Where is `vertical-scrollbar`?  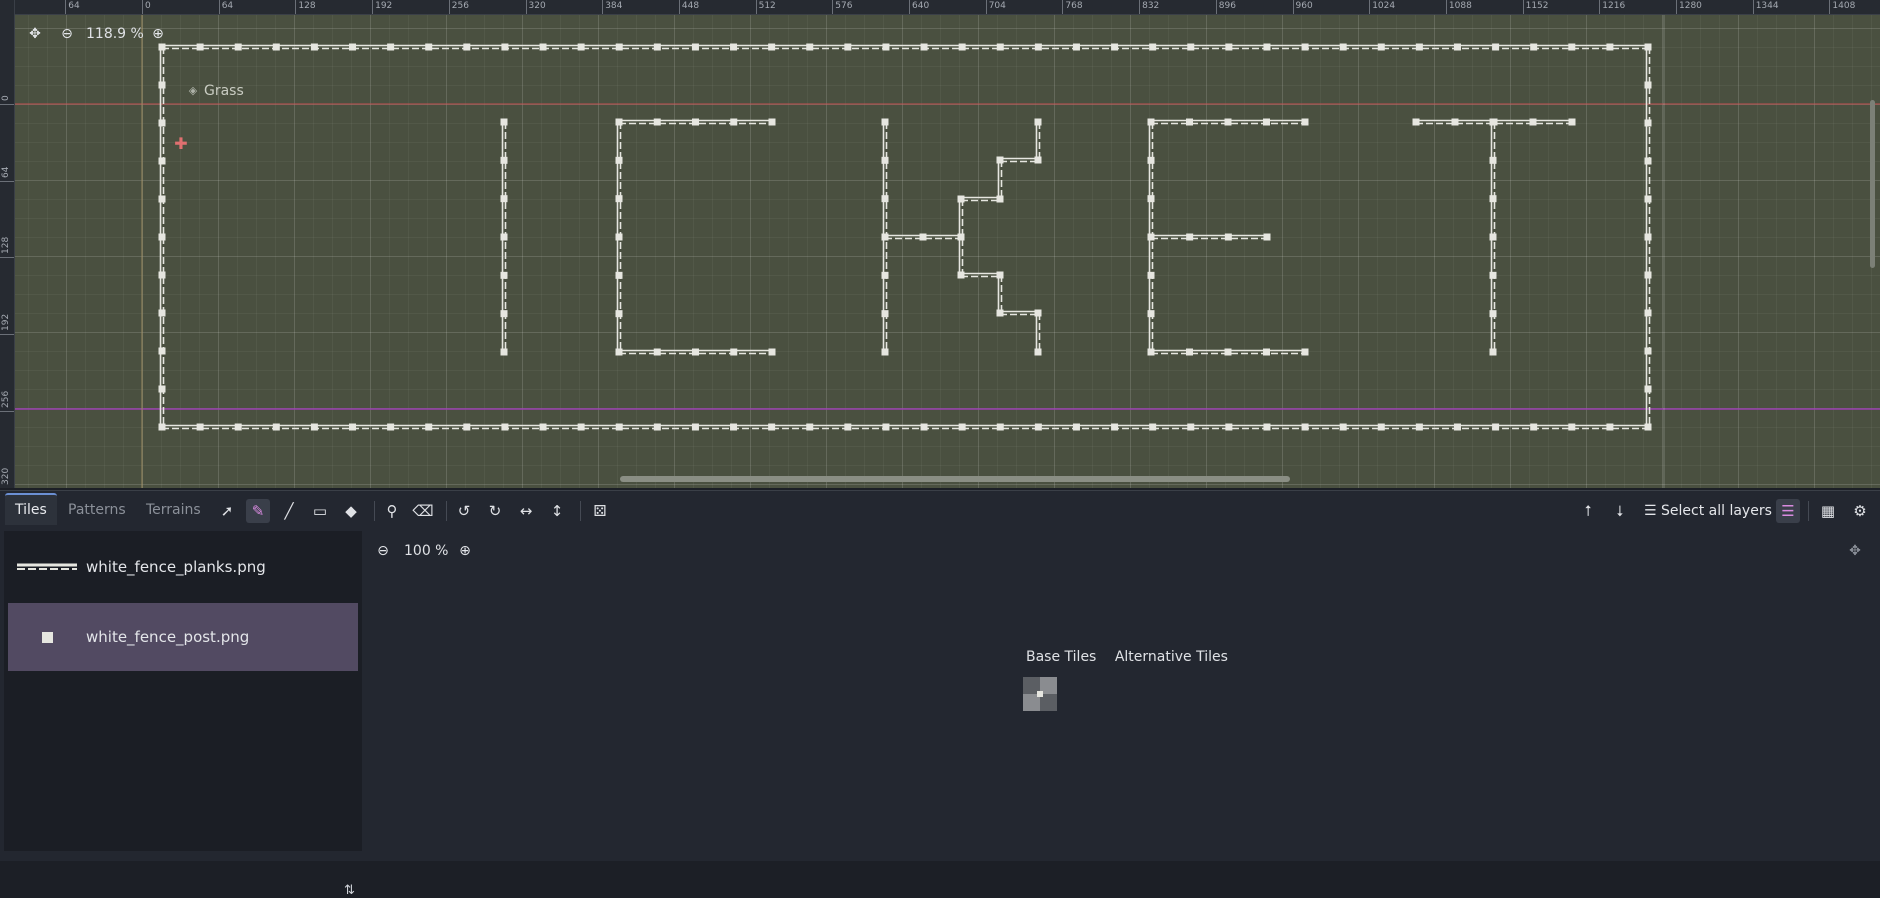
vertical-scrollbar is located at coordinates (1872, 184).